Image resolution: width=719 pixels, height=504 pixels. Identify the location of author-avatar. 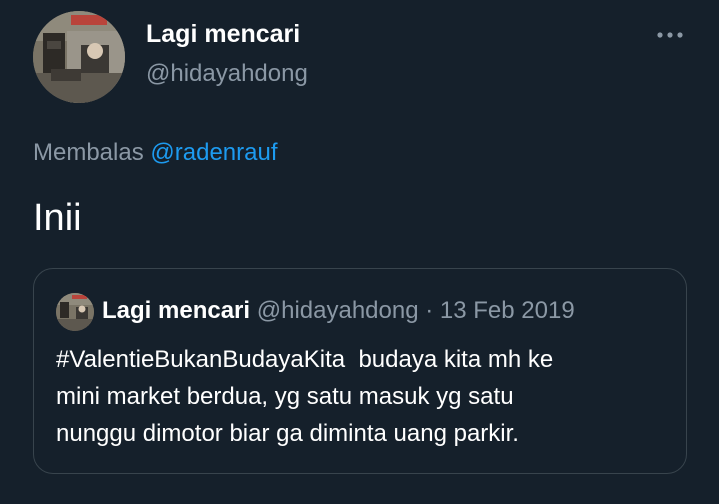
(79, 57).